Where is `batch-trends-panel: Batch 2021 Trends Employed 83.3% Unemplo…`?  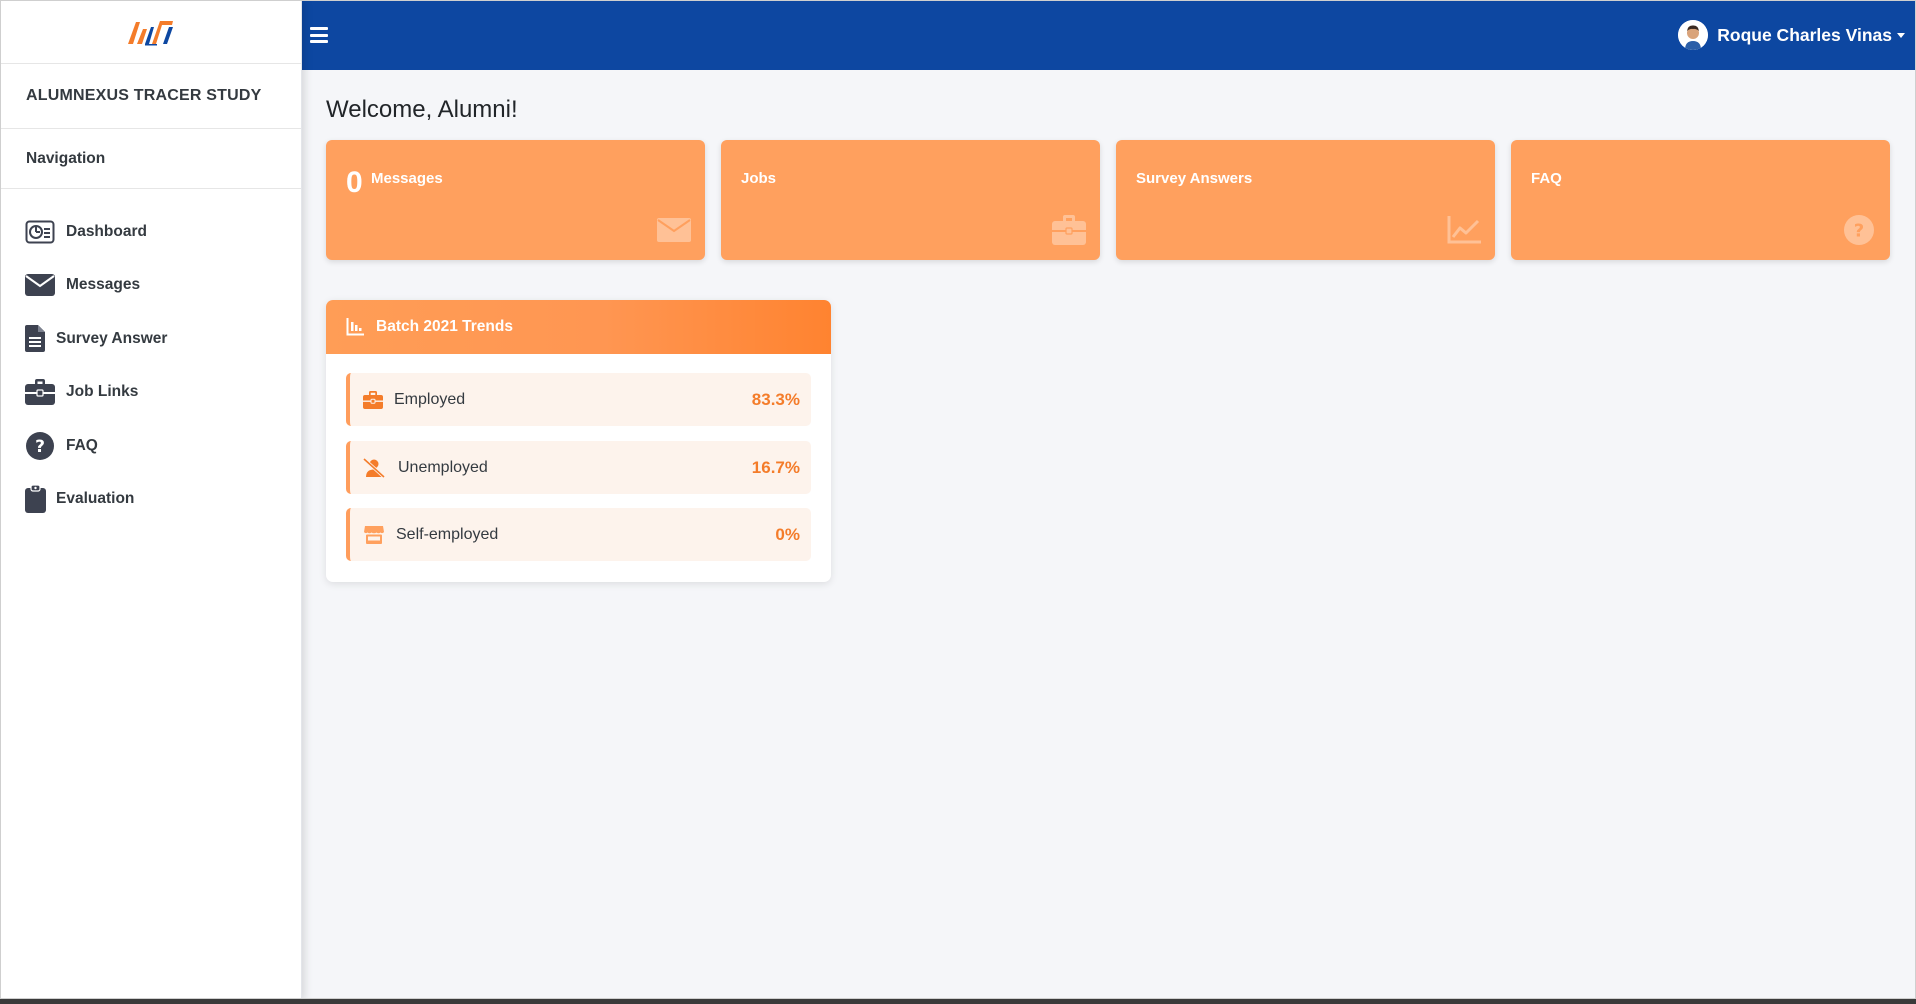
batch-trends-panel: Batch 2021 Trends Employed 83.3% Unemplo… is located at coordinates (578, 441).